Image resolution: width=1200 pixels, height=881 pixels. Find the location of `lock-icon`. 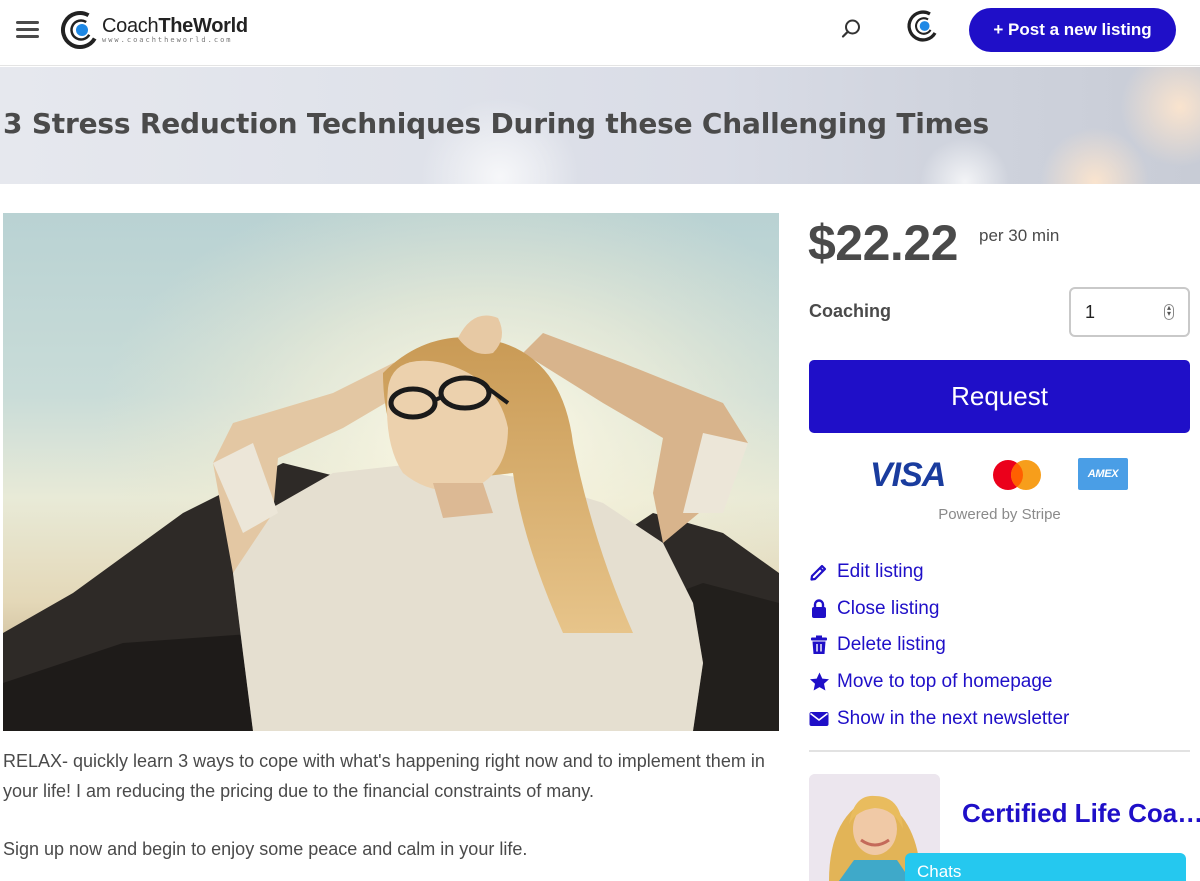

lock-icon is located at coordinates (819, 609).